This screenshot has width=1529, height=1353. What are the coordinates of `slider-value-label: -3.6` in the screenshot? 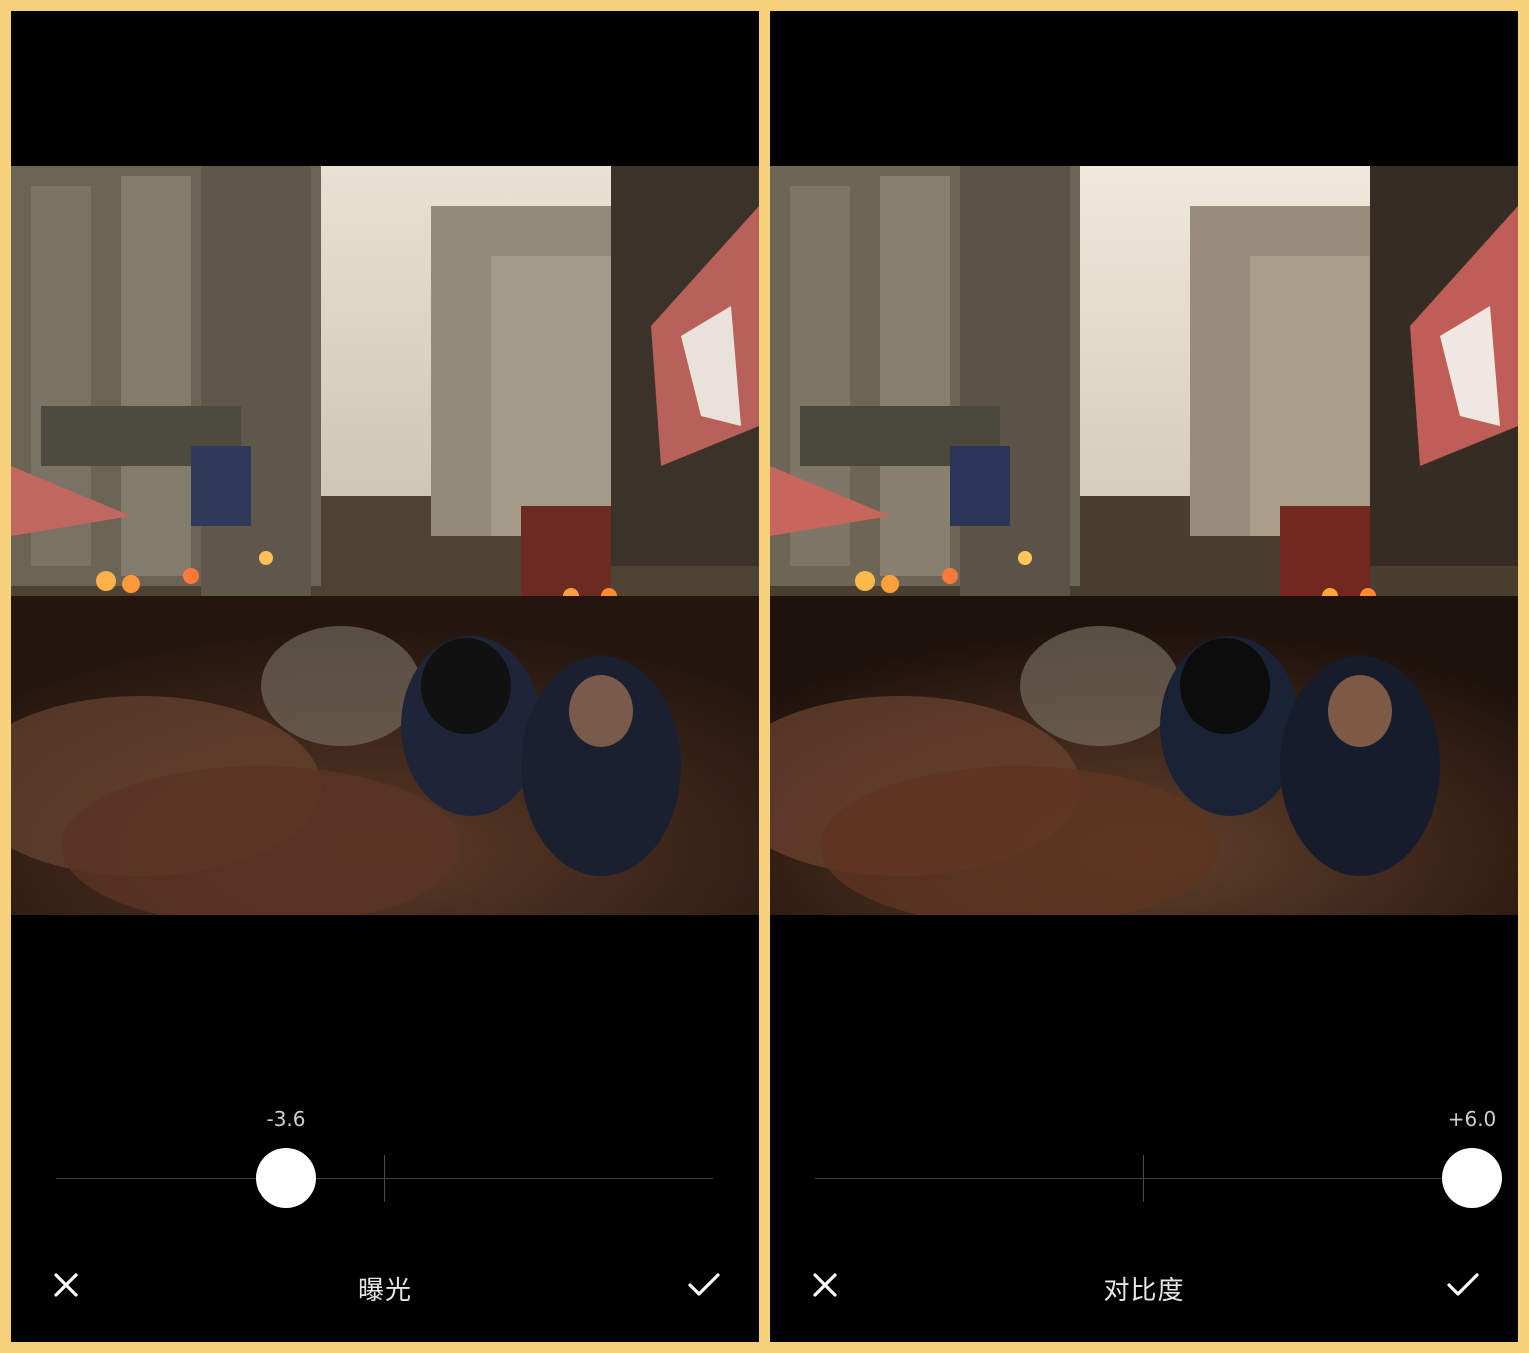 It's located at (286, 1119).